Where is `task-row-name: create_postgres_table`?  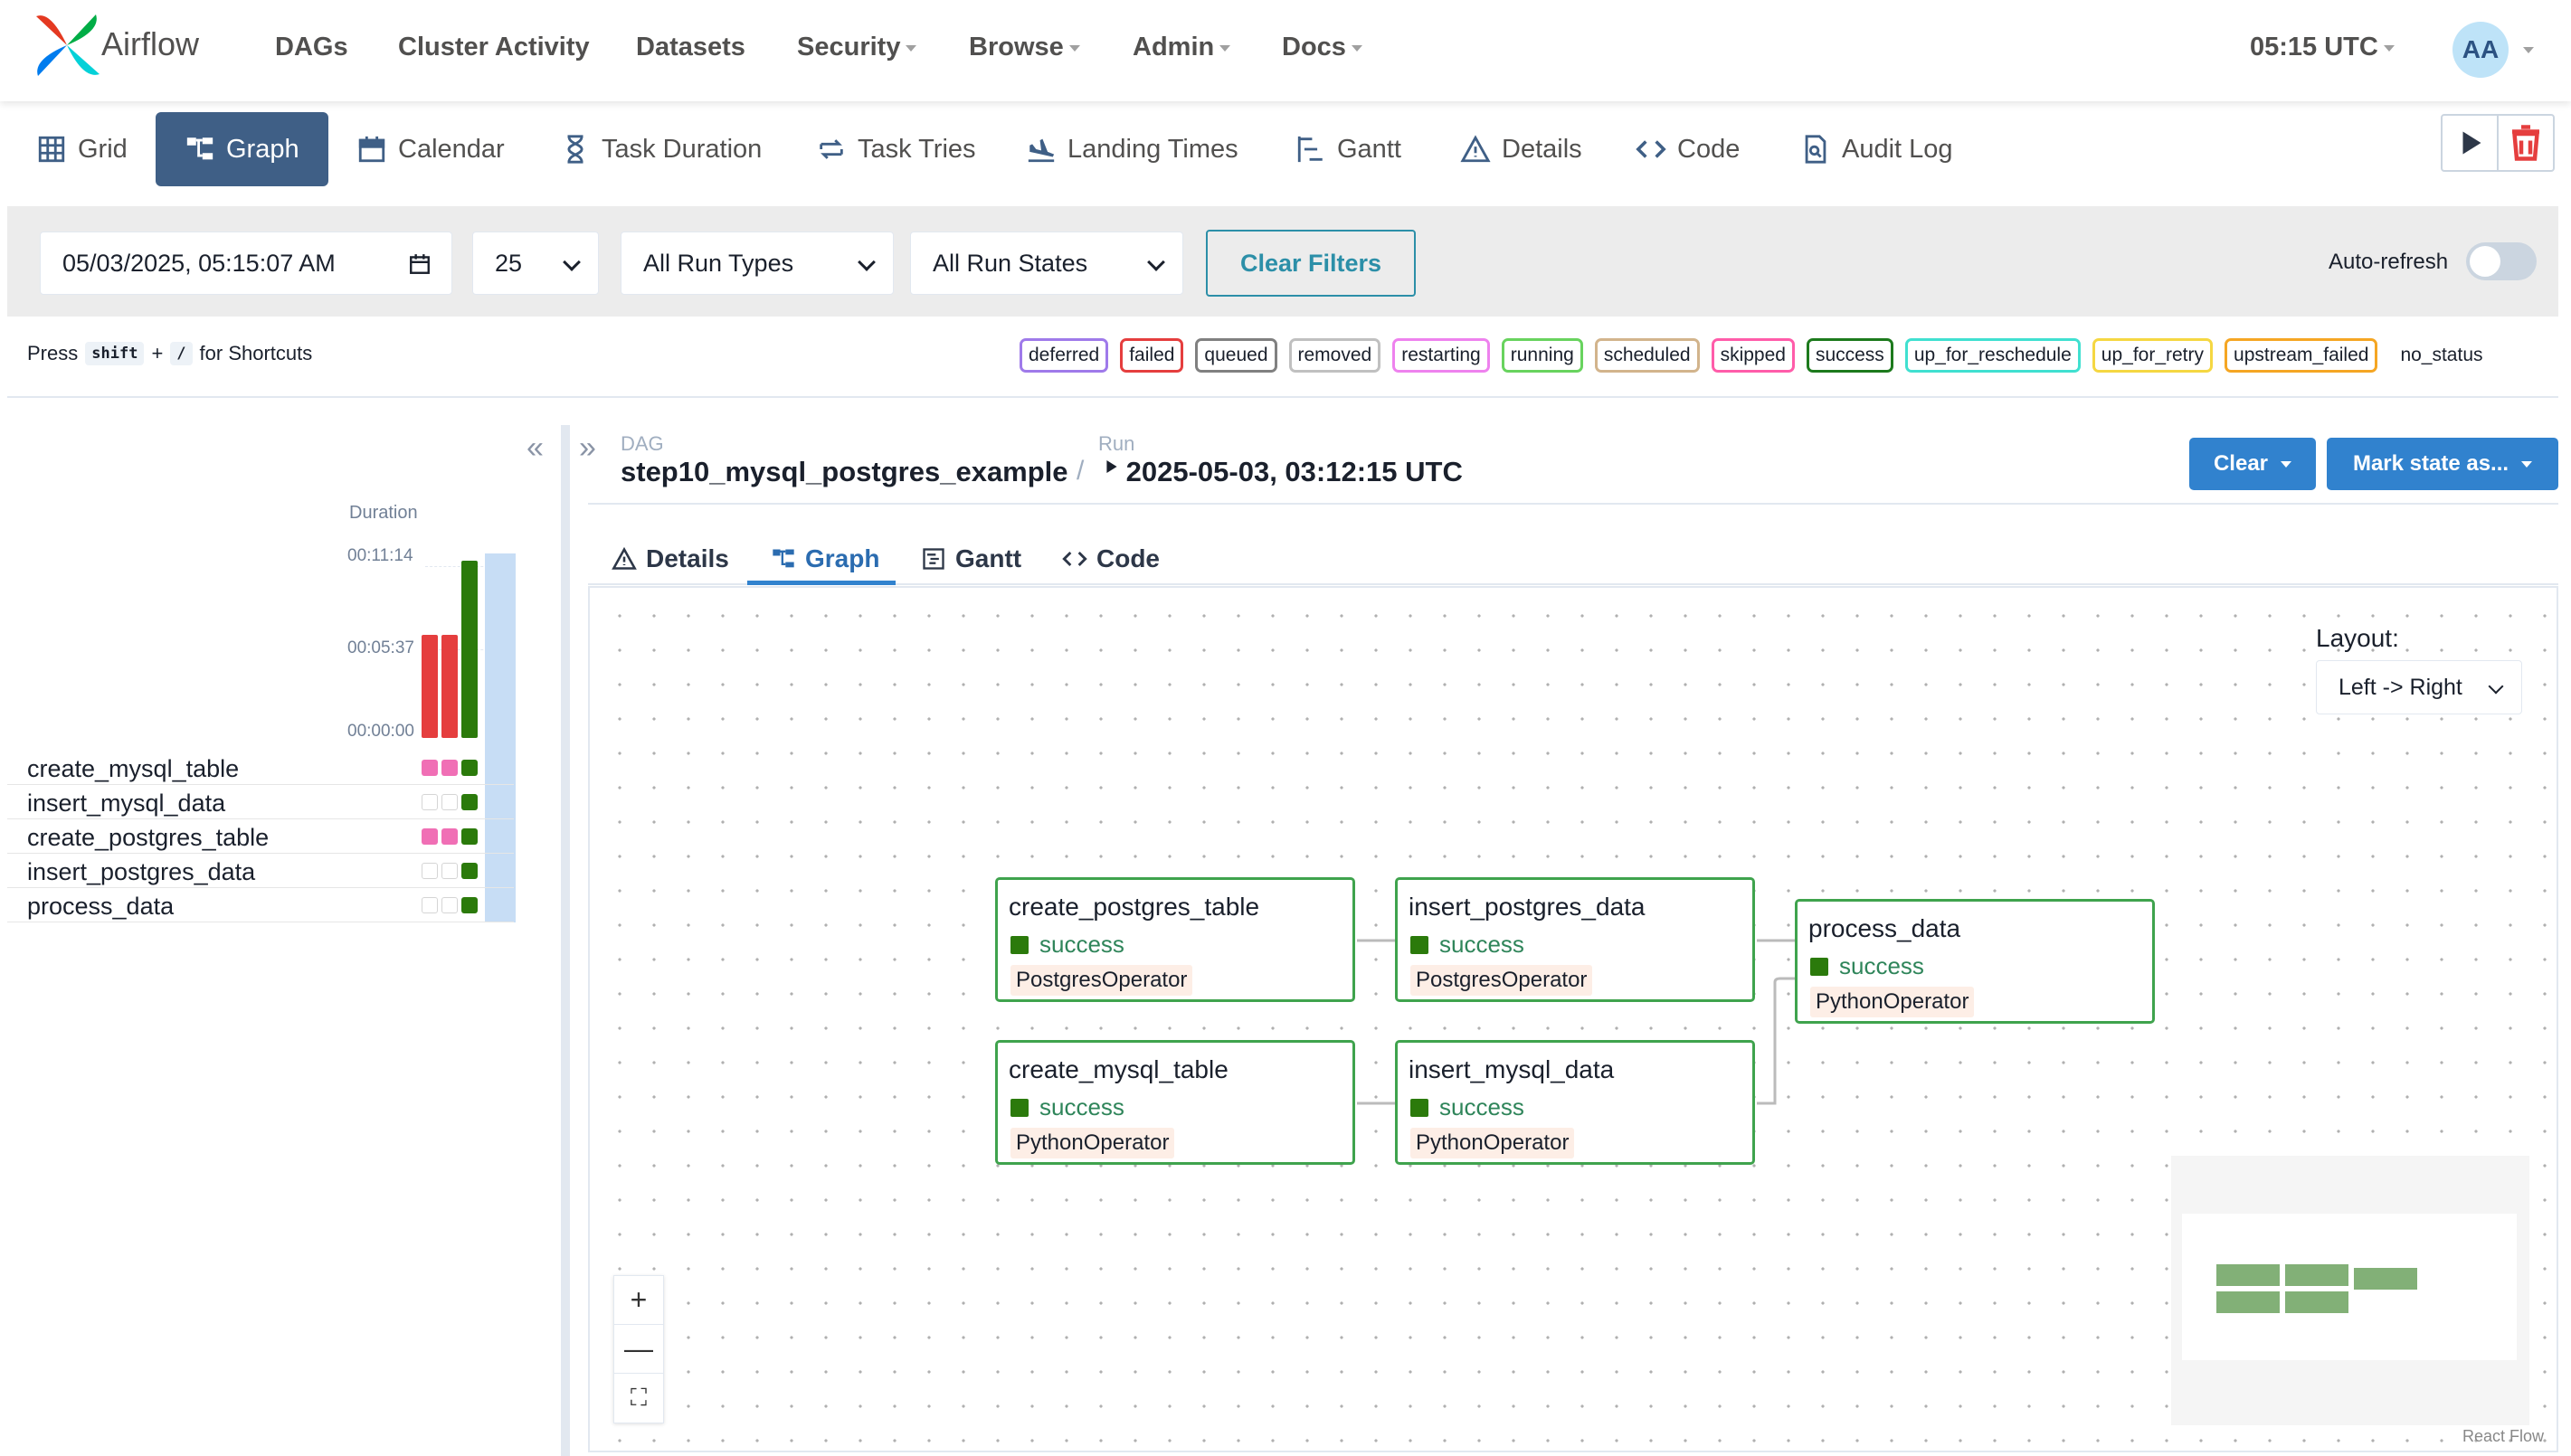
task-row-name: create_postgres_table is located at coordinates (148, 838).